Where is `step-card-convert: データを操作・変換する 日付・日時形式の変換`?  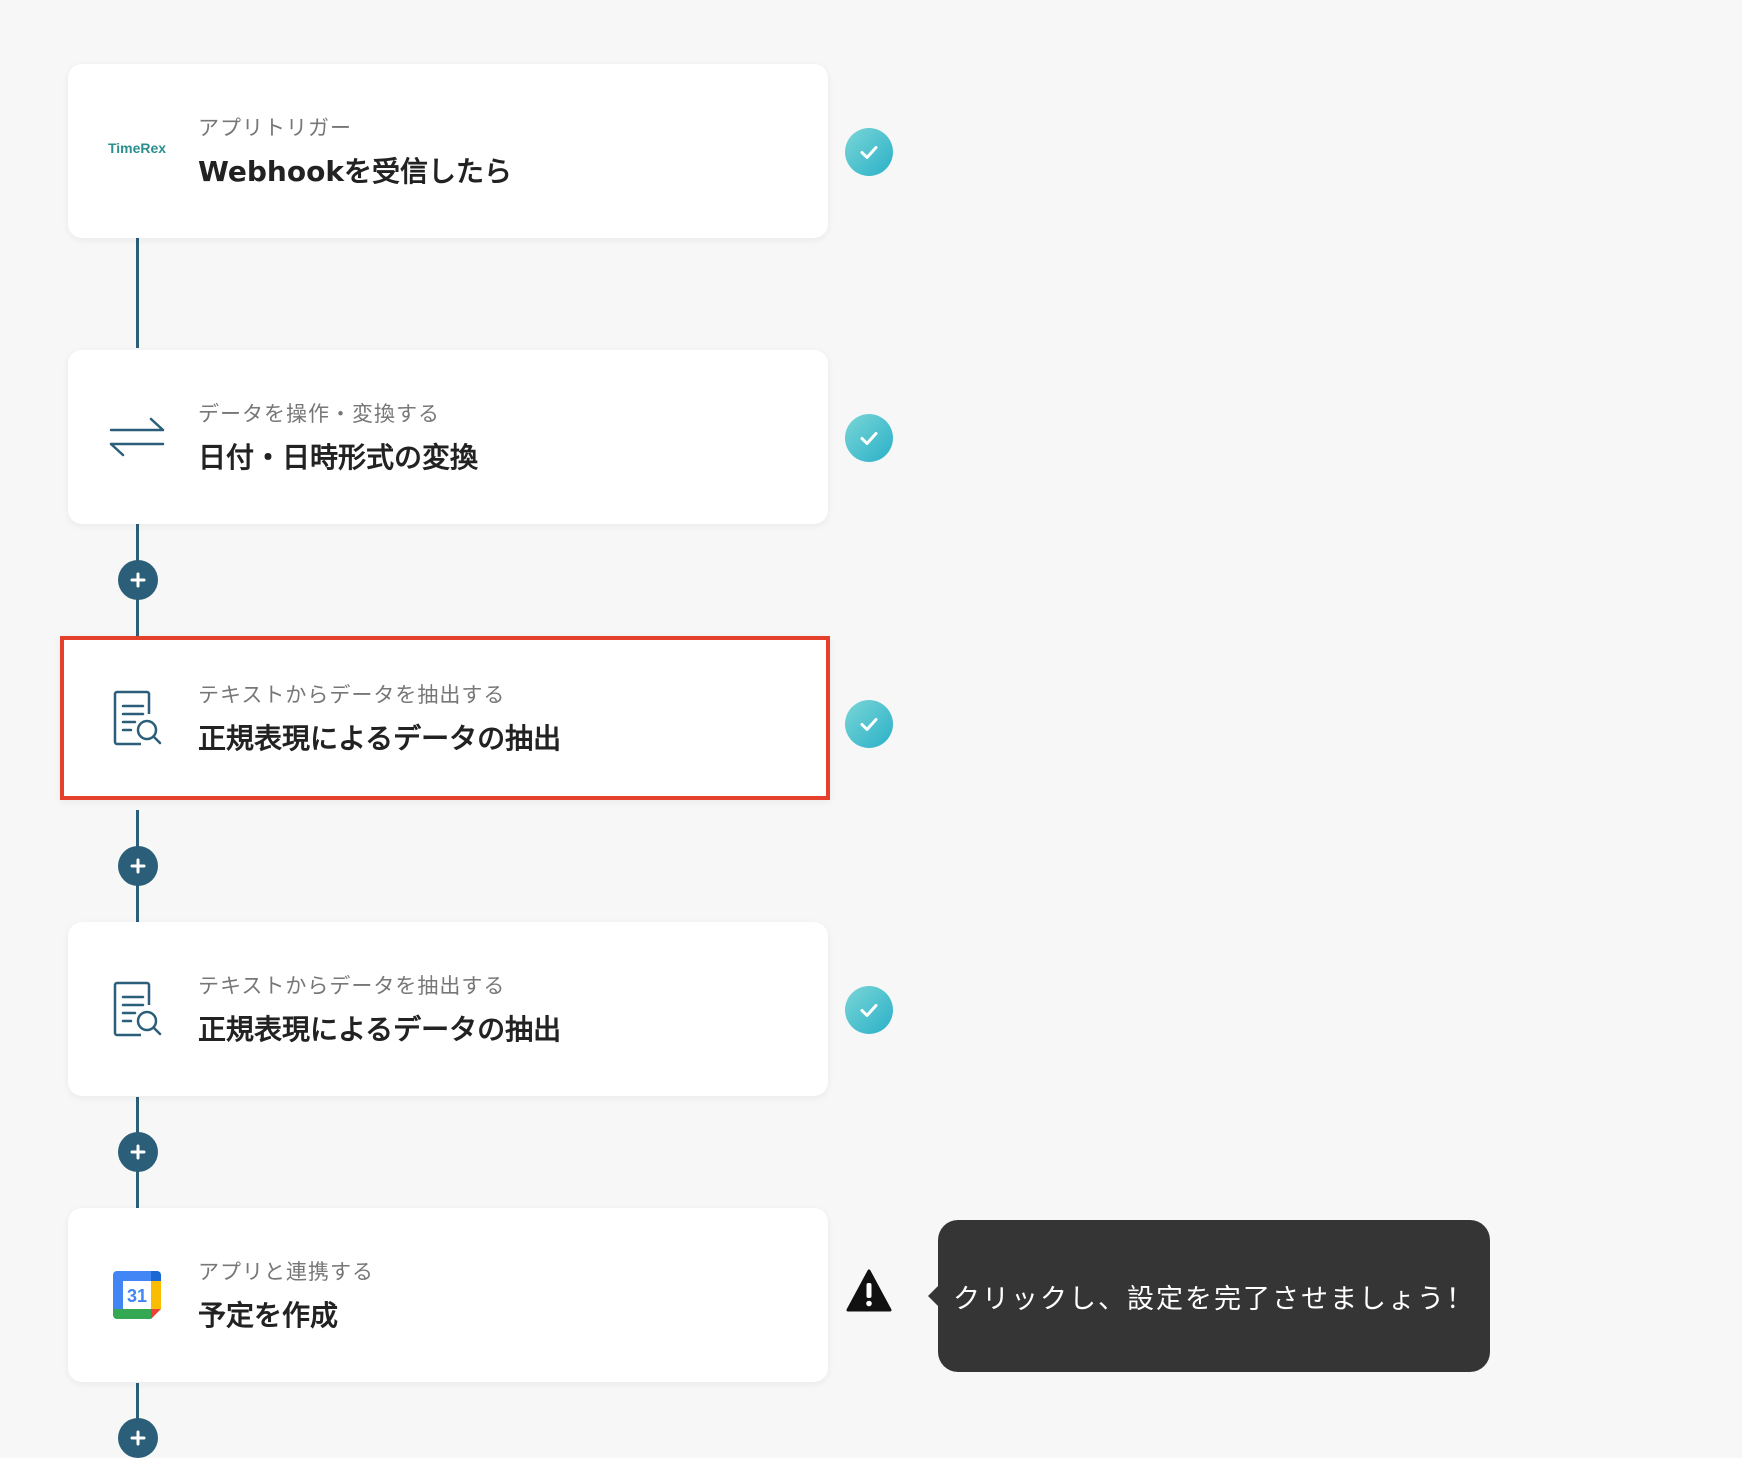 step-card-convert: データを操作・変換する 日付・日時形式の変換 is located at coordinates (448, 437).